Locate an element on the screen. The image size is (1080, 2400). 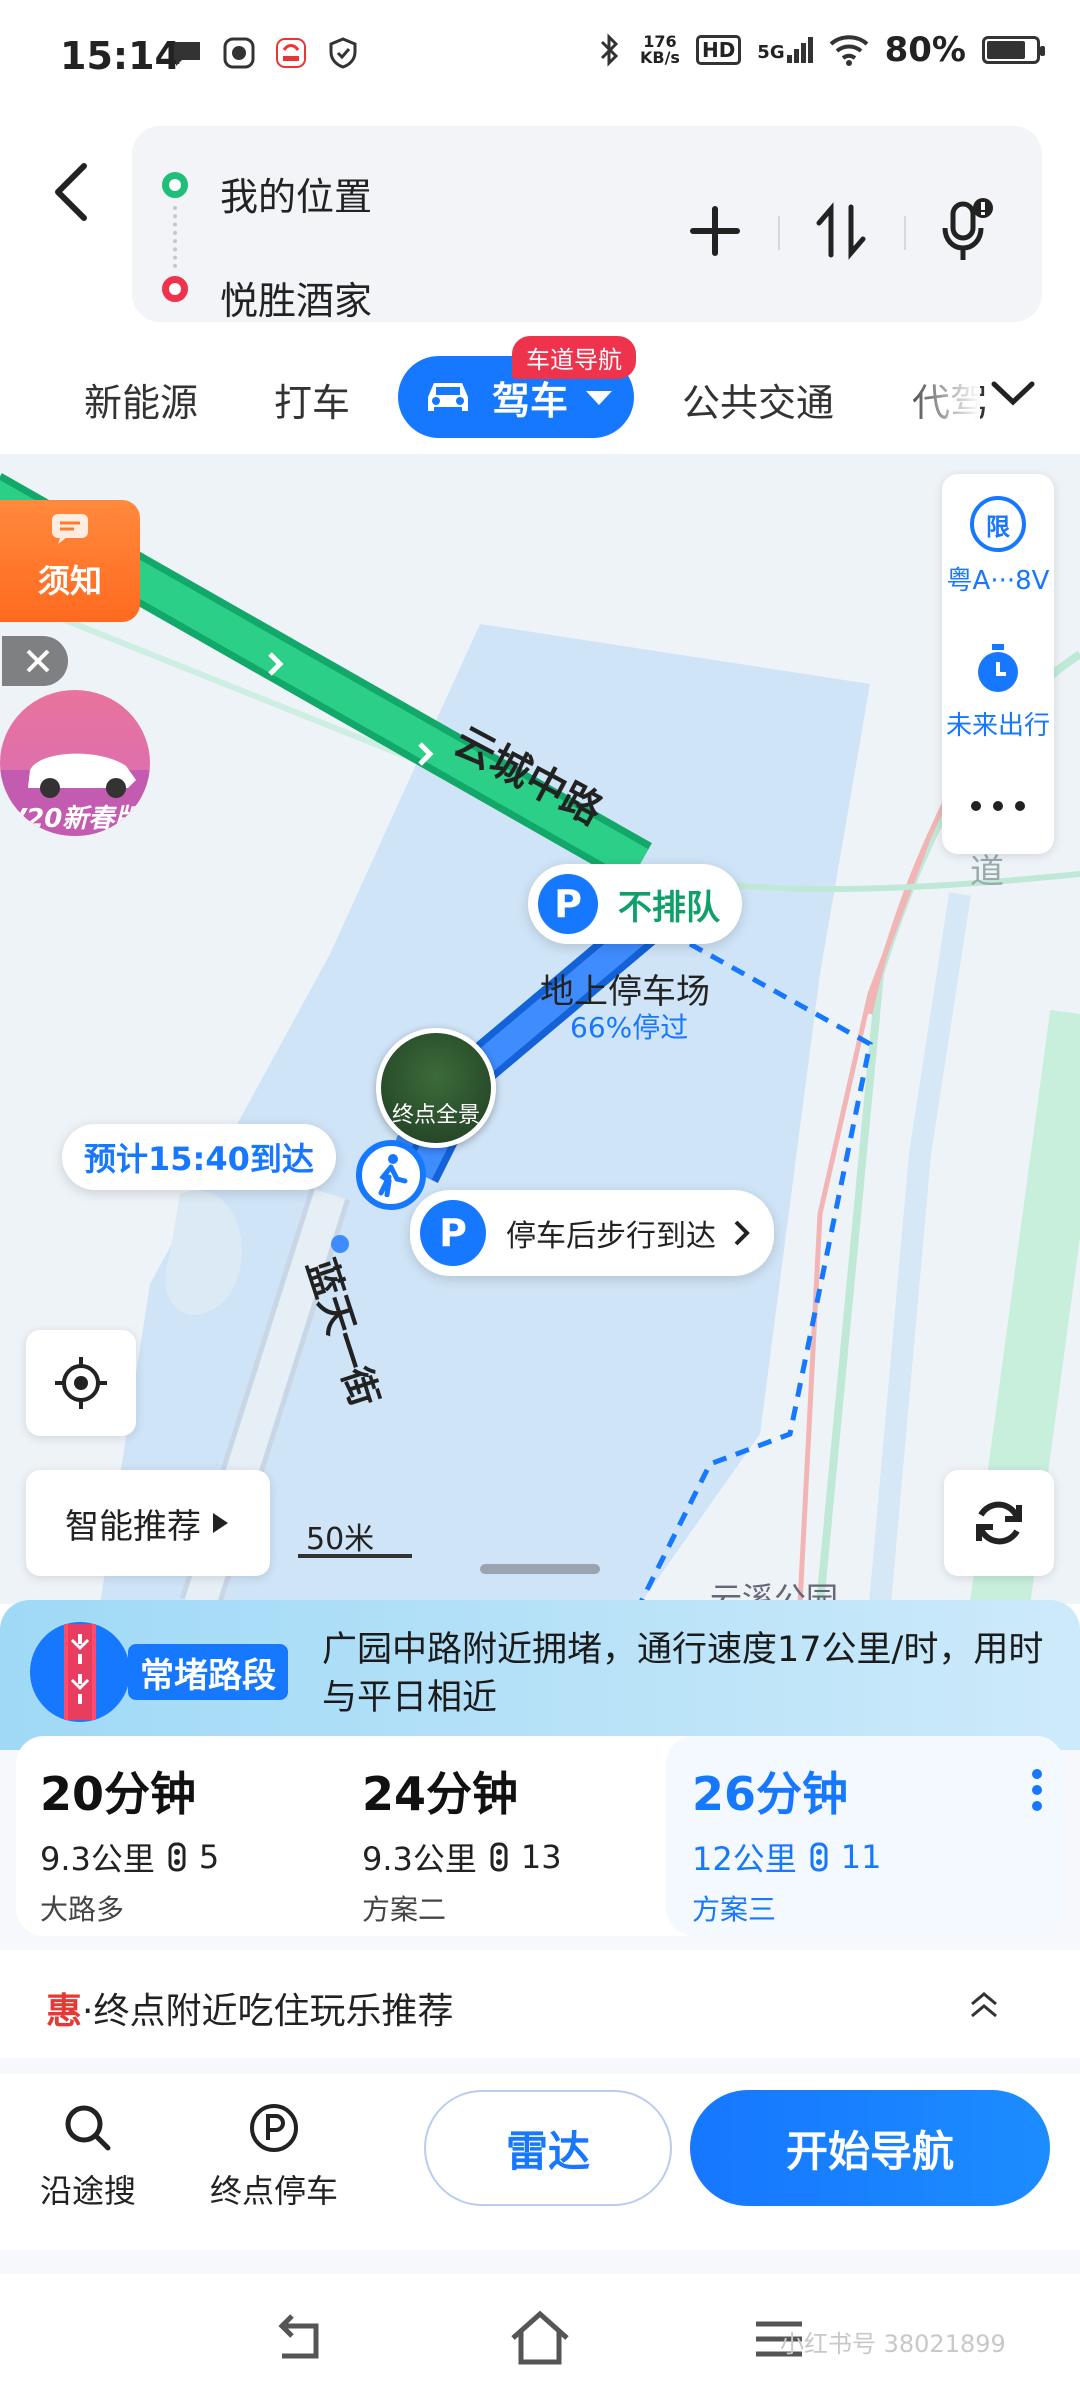
destination-field: 悦胜酒家 is located at coordinates (296, 297).